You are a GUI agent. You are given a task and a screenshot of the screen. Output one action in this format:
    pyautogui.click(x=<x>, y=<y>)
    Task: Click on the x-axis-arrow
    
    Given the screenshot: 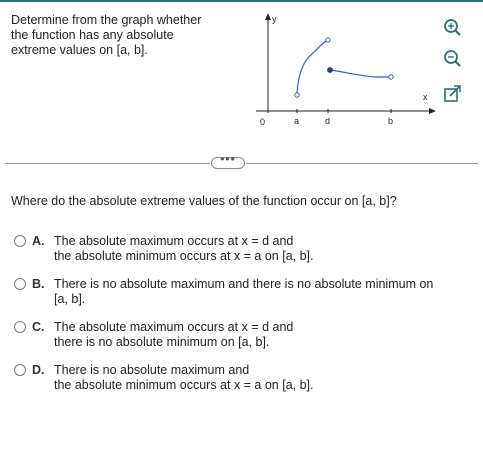 What is the action you would take?
    pyautogui.click(x=432, y=111)
    